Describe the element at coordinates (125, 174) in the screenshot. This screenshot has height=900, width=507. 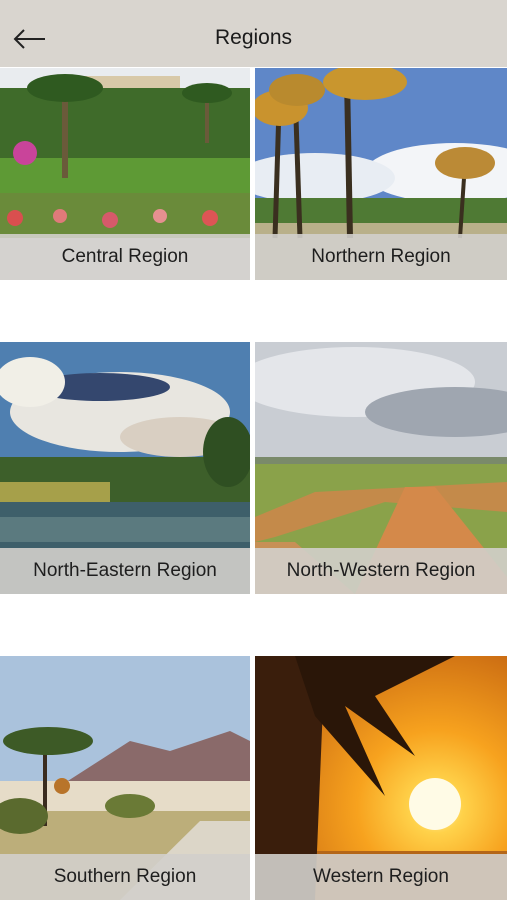
I see `region-tile-central: Central Region` at that location.